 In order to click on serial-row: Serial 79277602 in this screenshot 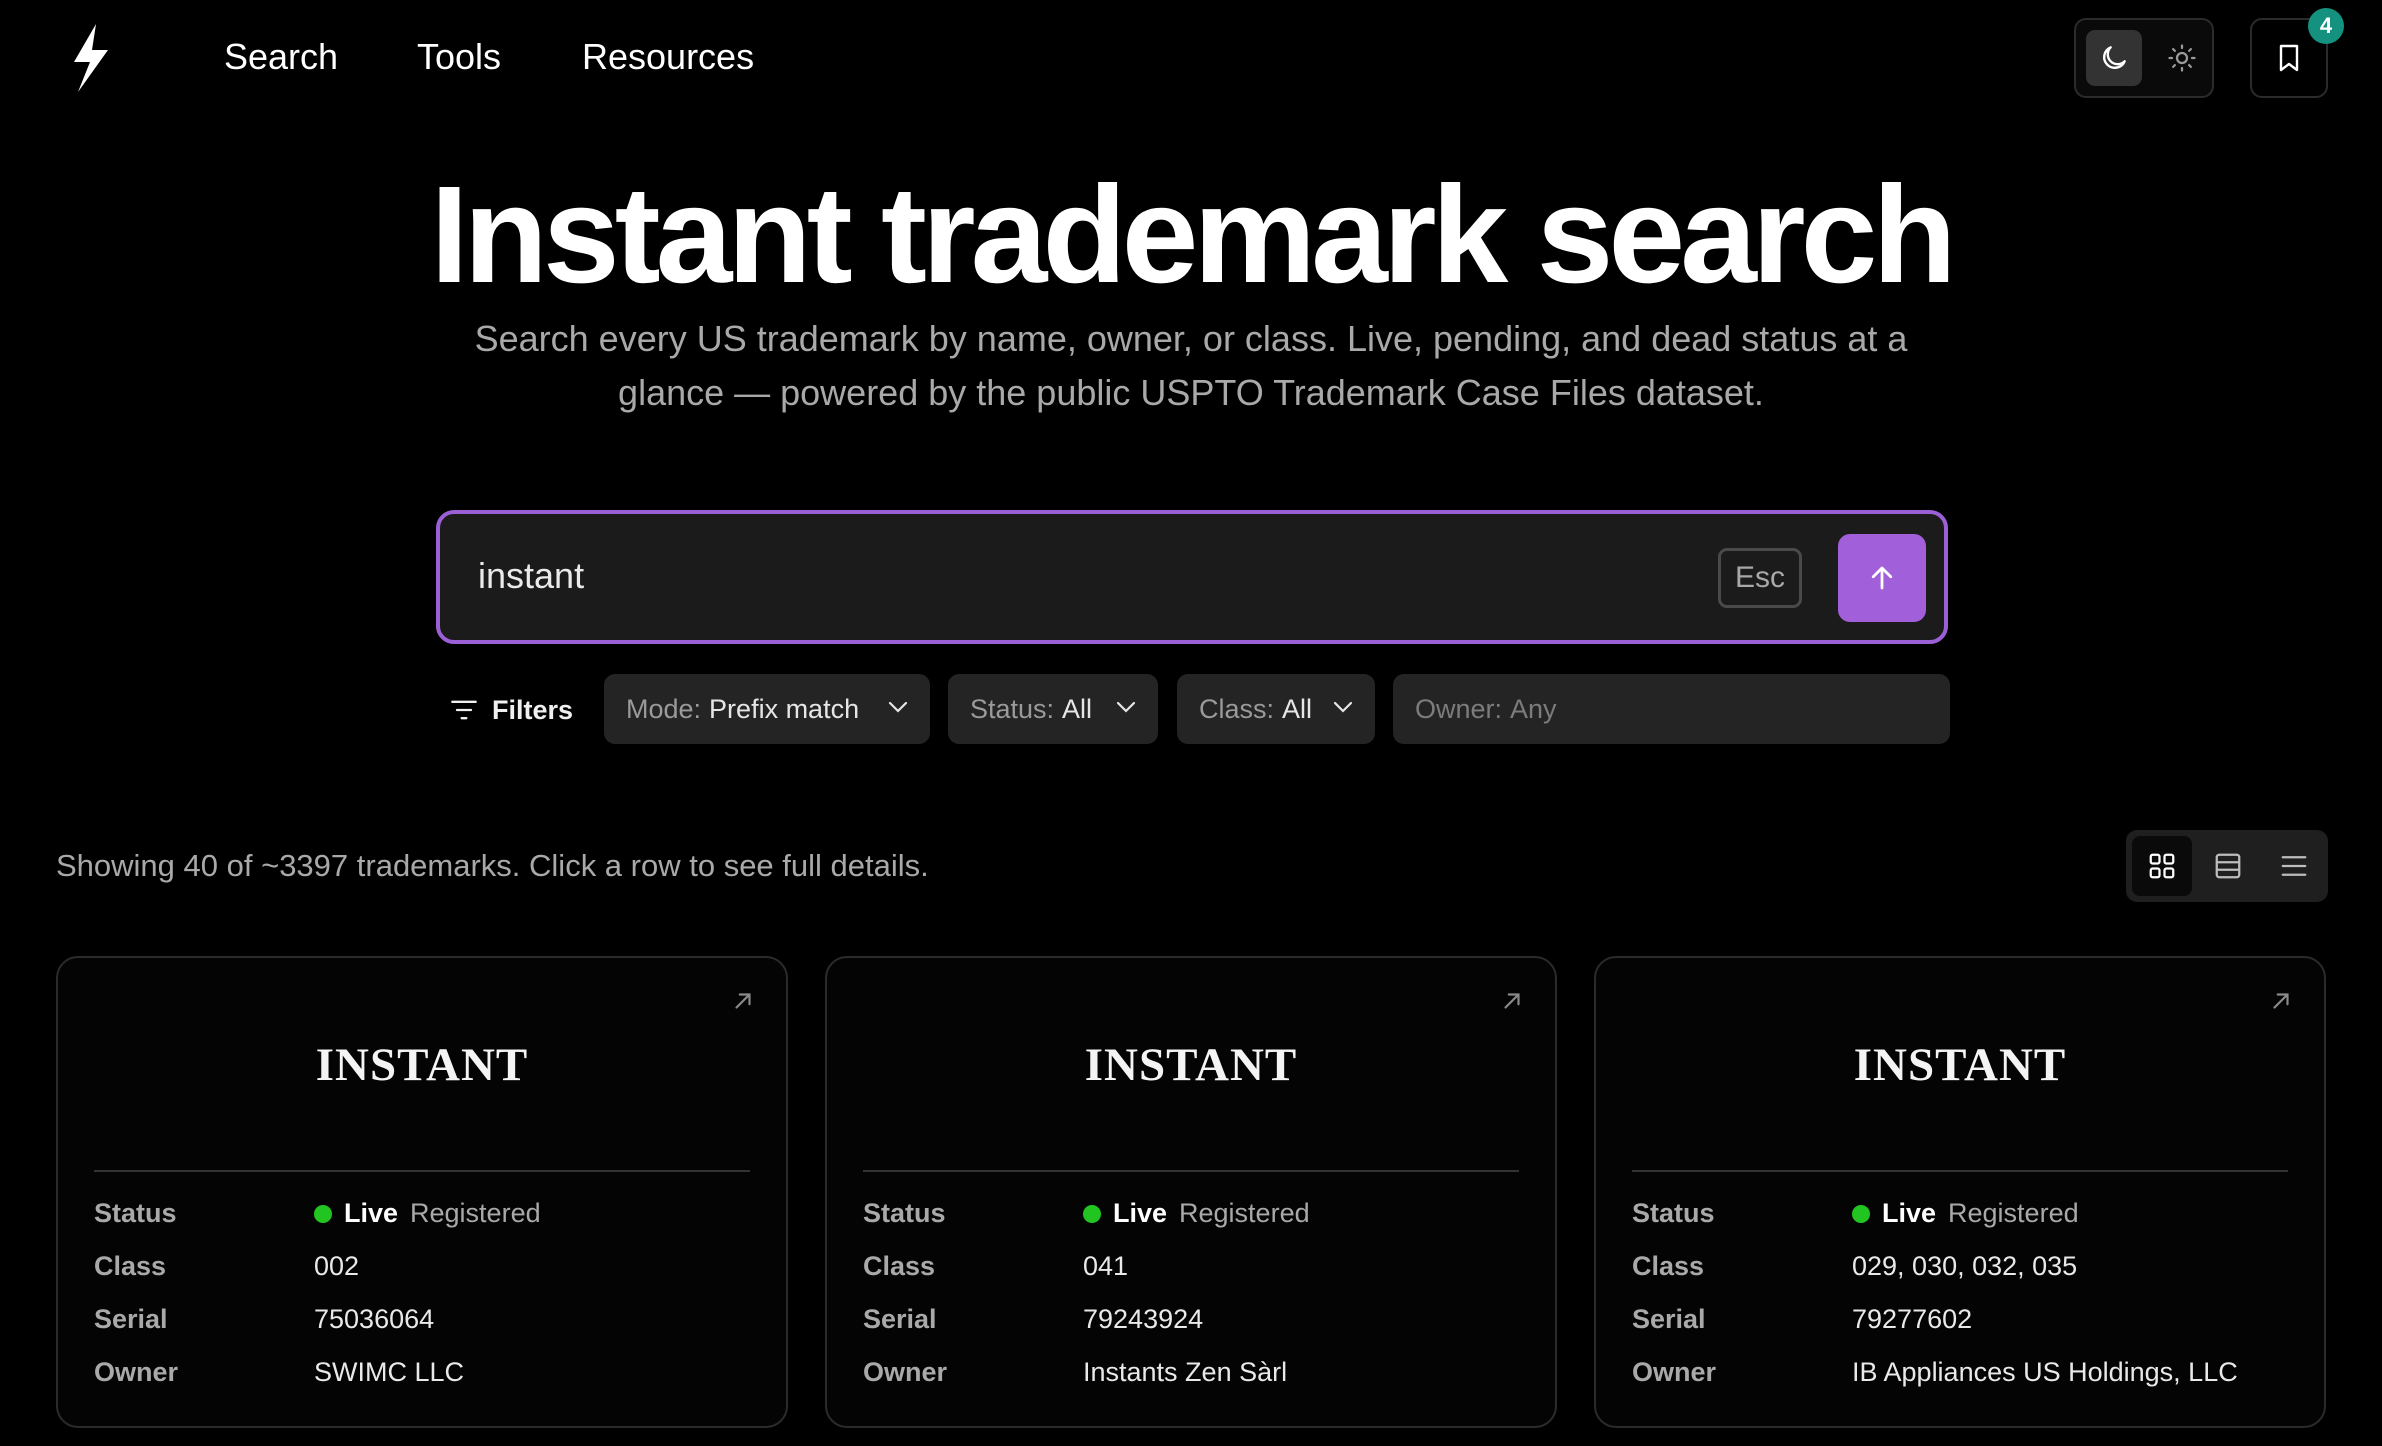, I will do `click(1962, 1324)`.